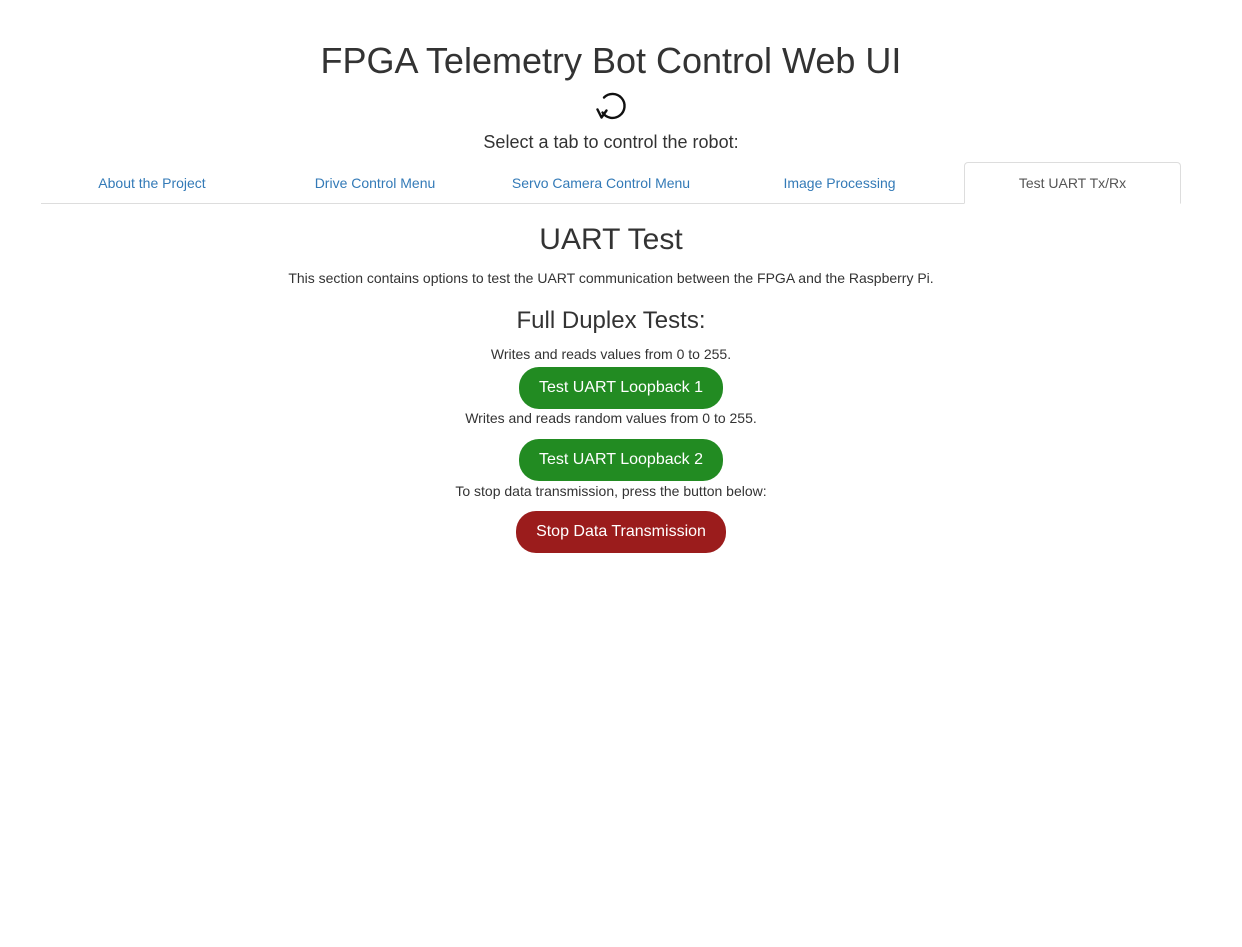 The width and height of the screenshot is (1242, 947). What do you see at coordinates (621, 532) in the screenshot?
I see `stop-data-transmission-button: Stop Data Transmission` at bounding box center [621, 532].